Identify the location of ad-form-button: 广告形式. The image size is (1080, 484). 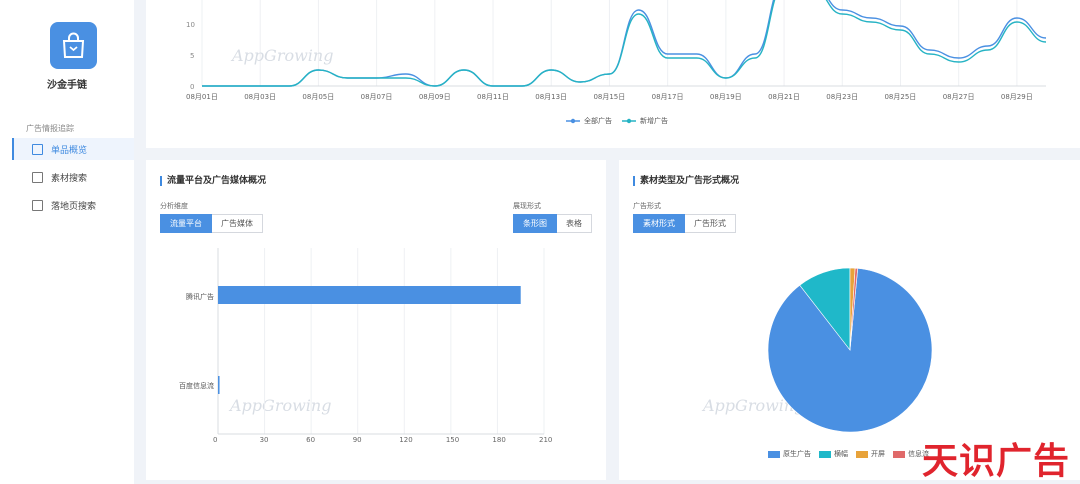
(710, 223).